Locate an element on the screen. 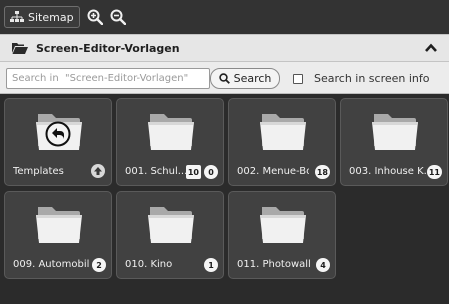  search-icon is located at coordinates (224, 78).